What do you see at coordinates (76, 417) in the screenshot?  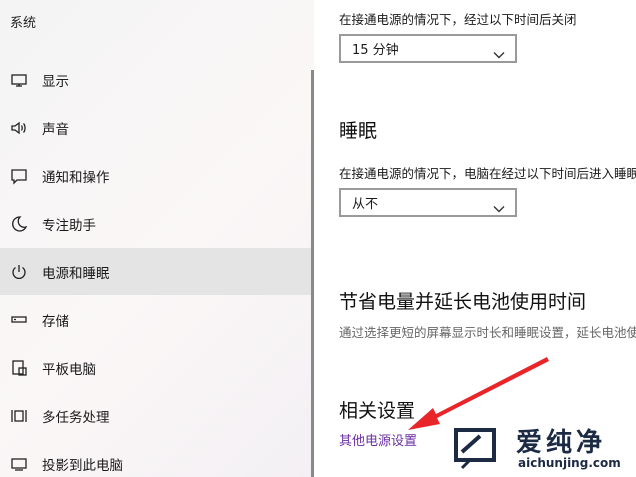 I see `sidebar-item-label: 多任务处理` at bounding box center [76, 417].